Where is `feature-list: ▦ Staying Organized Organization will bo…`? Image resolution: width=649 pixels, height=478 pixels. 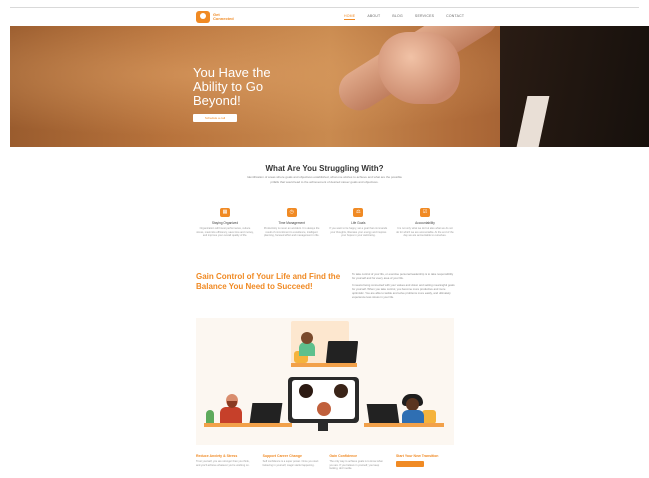
feature-list: ▦ Staying Organized Organization will bo… is located at coordinates (325, 223).